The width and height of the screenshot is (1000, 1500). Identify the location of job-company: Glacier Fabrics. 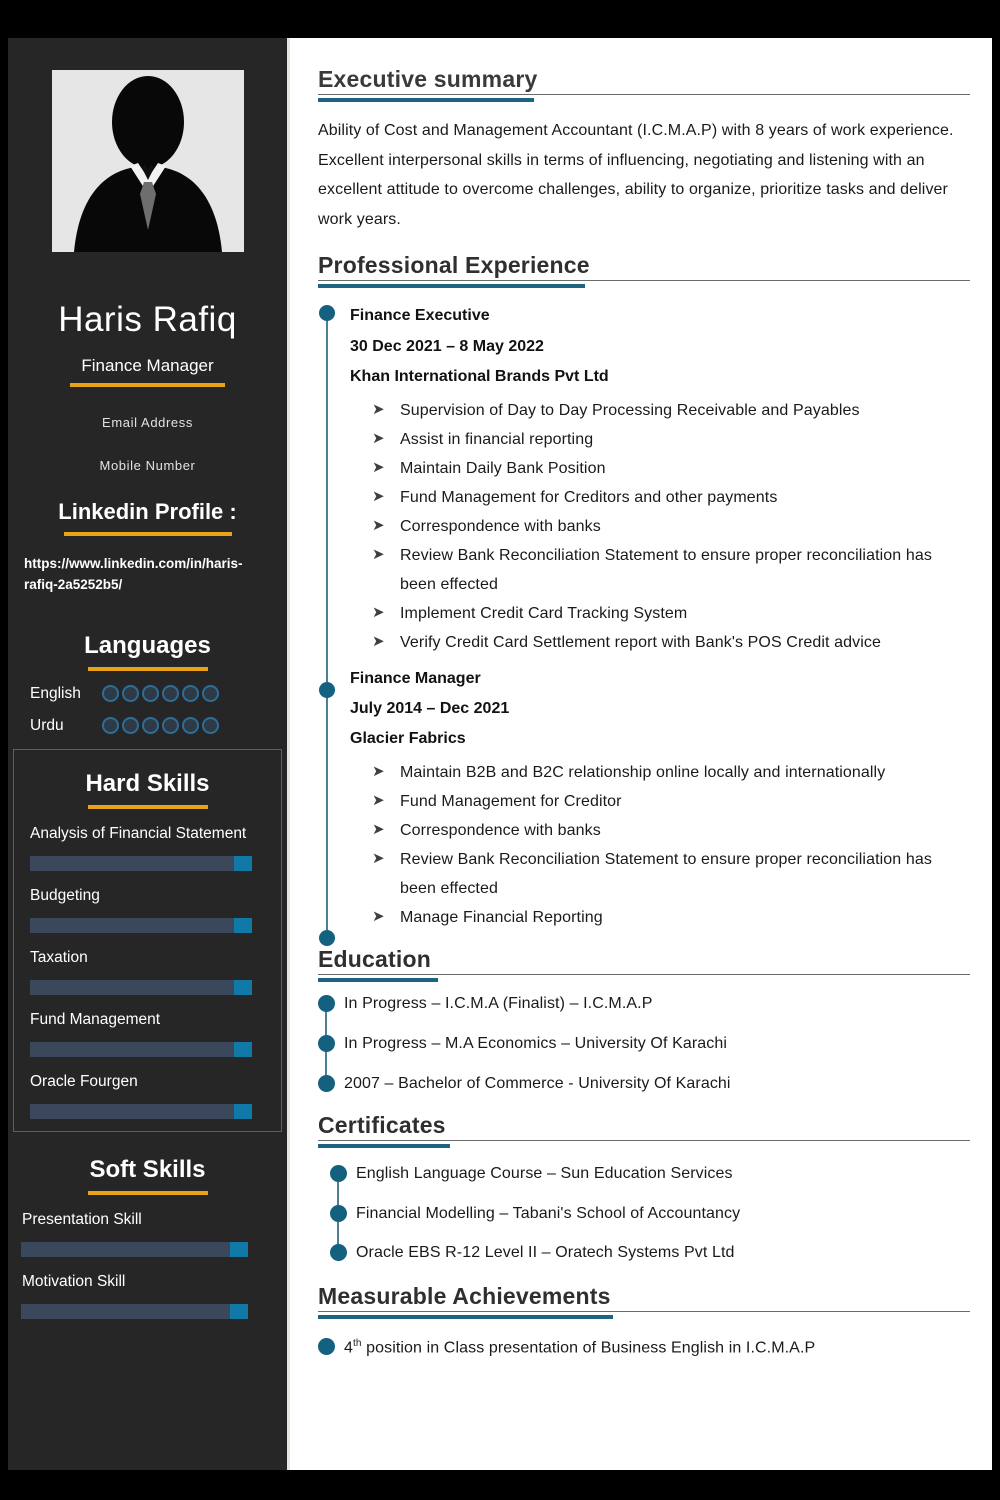
(408, 739).